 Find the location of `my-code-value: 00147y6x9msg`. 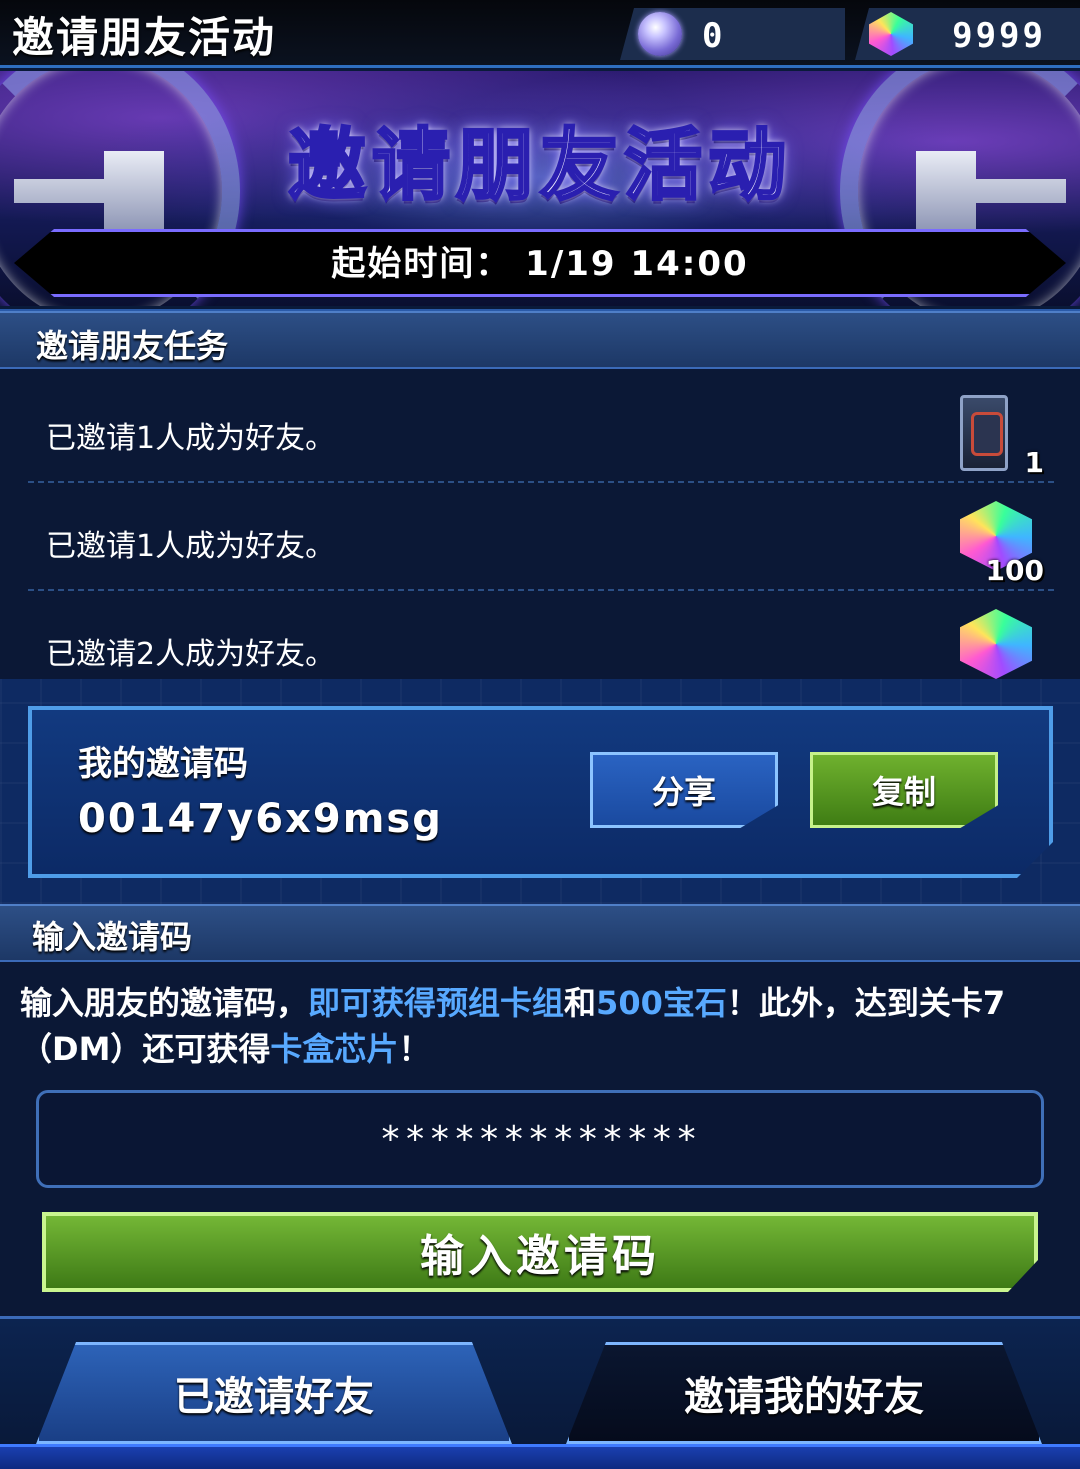

my-code-value: 00147y6x9msg is located at coordinates (260, 819).